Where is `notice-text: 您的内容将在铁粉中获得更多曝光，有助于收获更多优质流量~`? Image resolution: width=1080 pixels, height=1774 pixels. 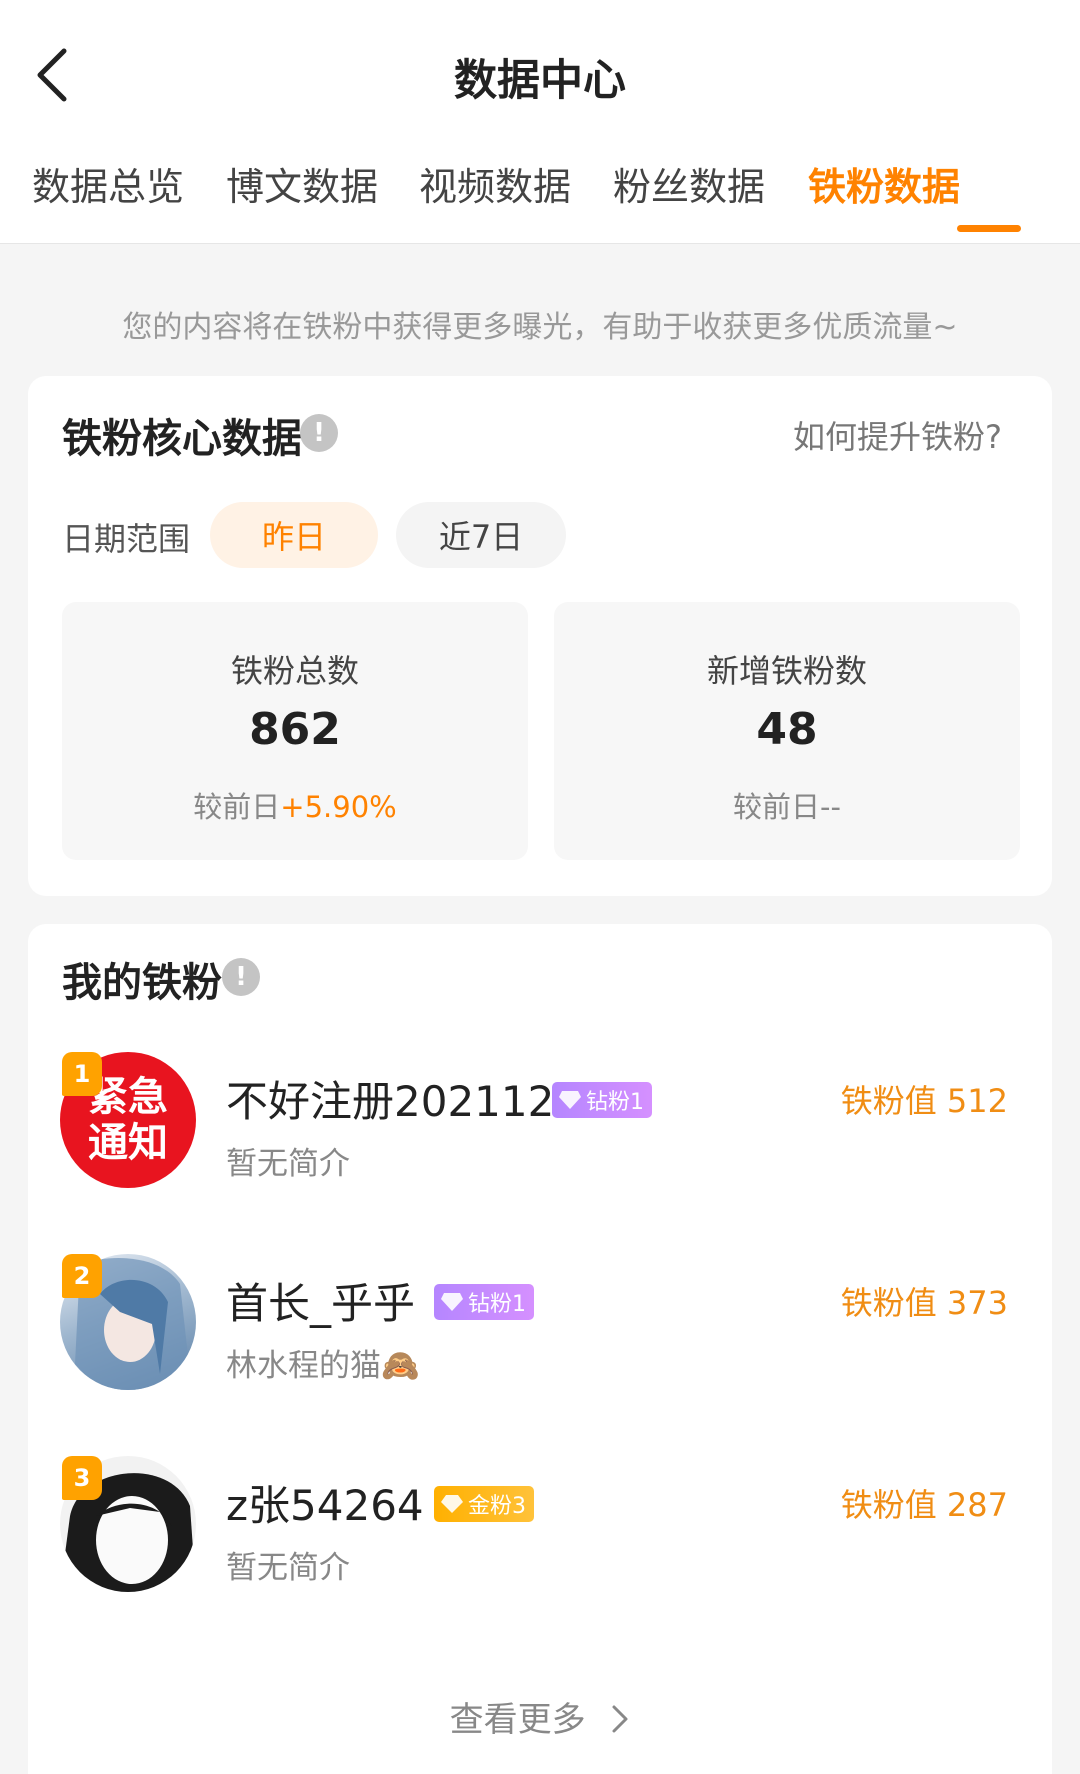
notice-text: 您的内容将在铁粉中获得更多曝光，有助于收获更多优质流量~ is located at coordinates (540, 327).